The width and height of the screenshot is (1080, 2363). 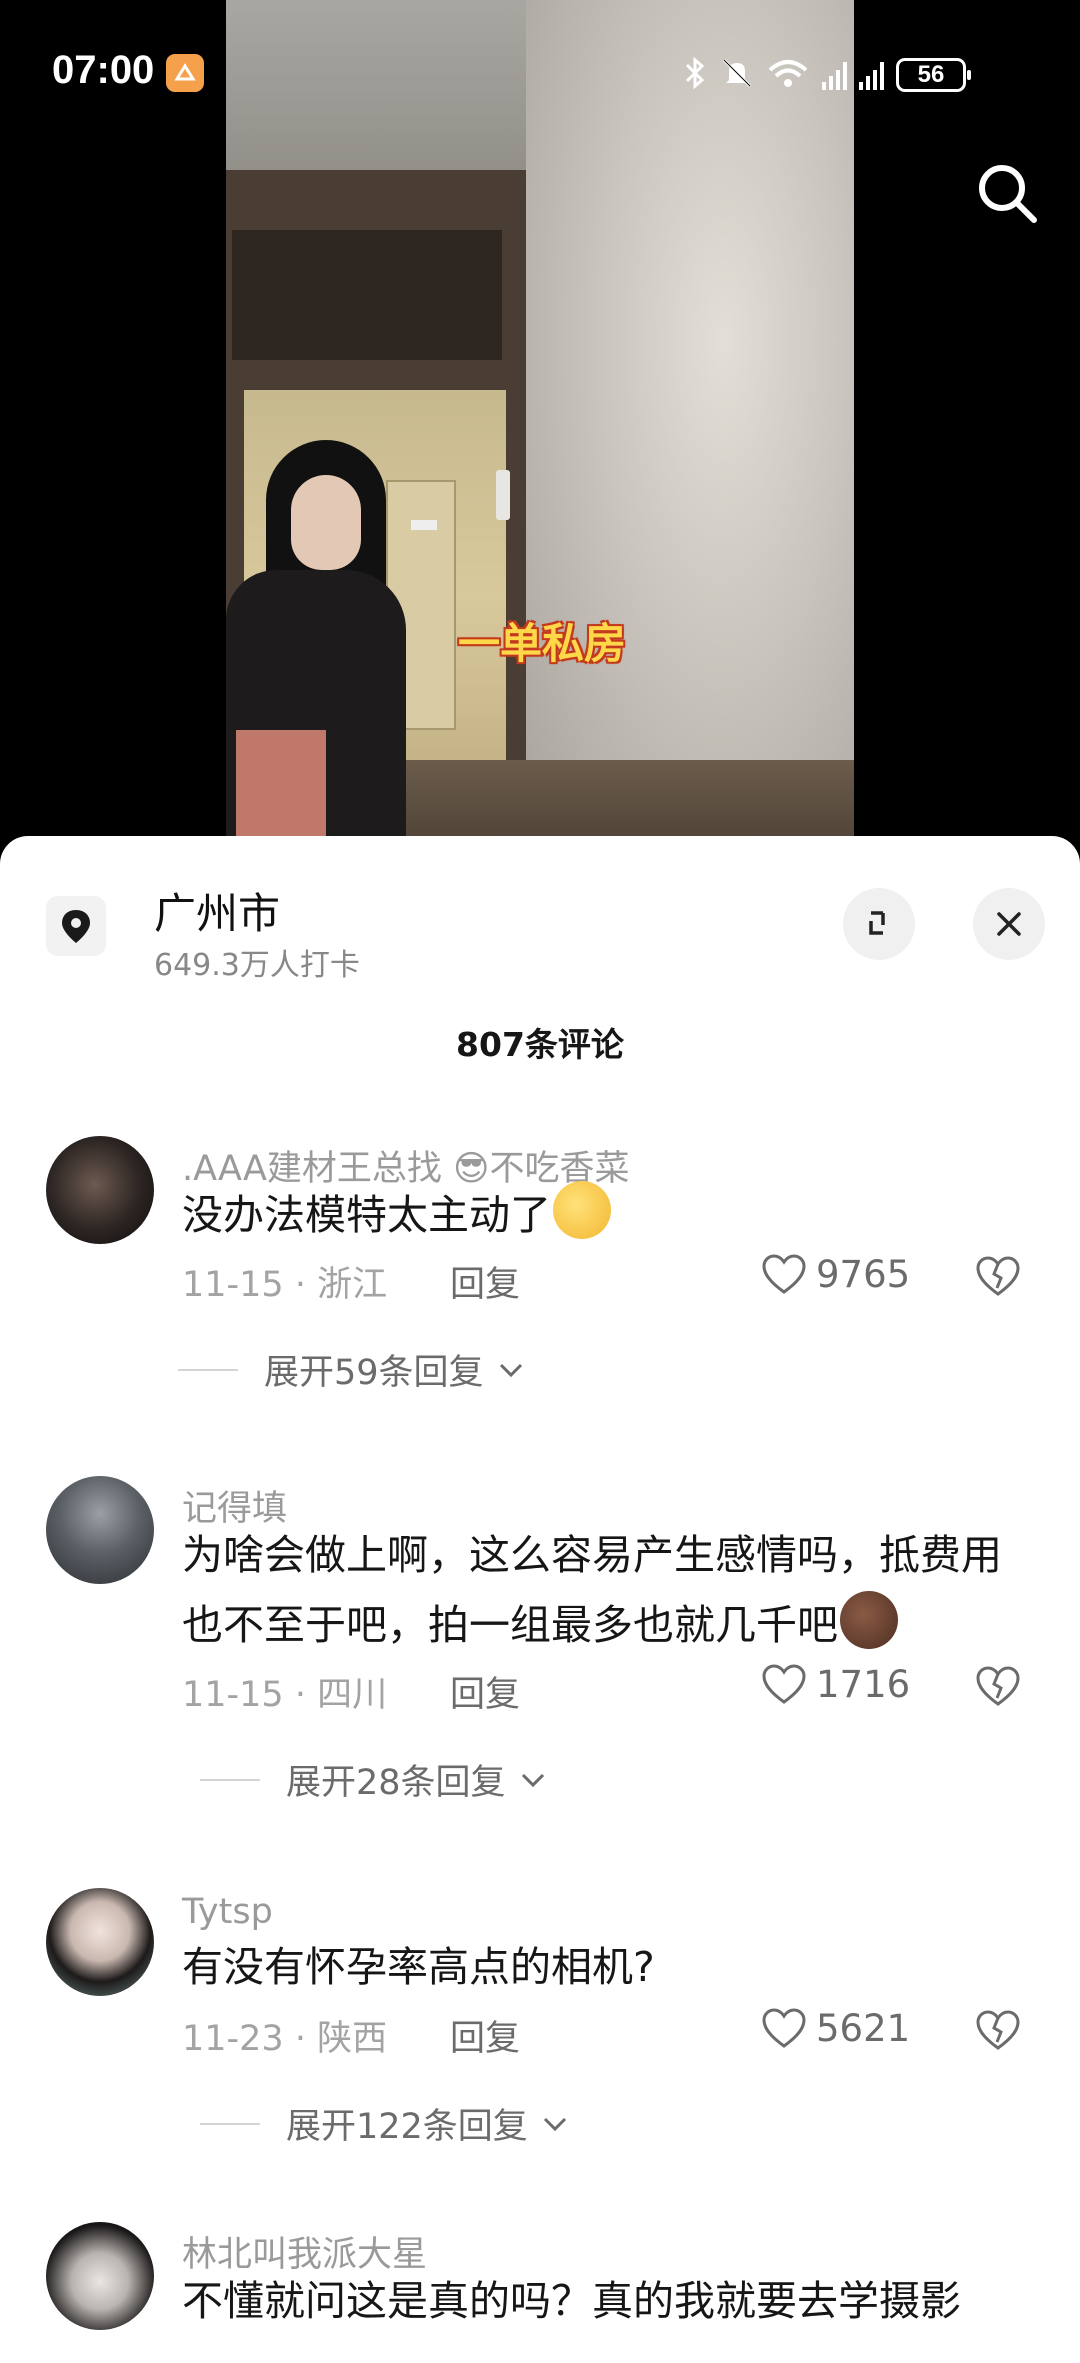 I want to click on status-bar: 07:00 56, so click(x=540, y=75).